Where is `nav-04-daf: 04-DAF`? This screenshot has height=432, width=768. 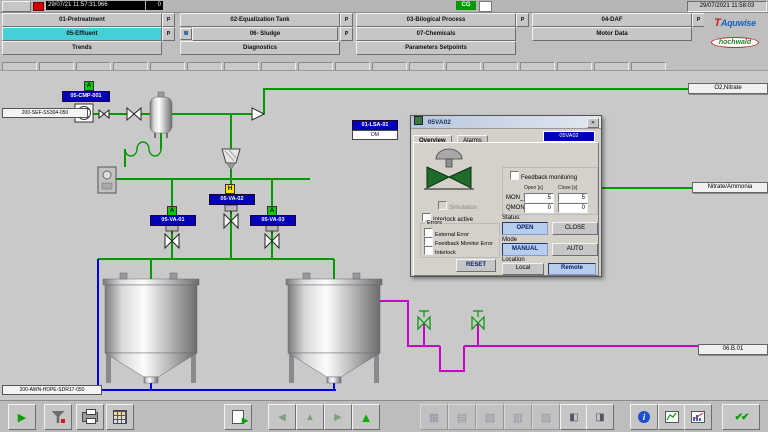 nav-04-daf: 04-DAF is located at coordinates (612, 20).